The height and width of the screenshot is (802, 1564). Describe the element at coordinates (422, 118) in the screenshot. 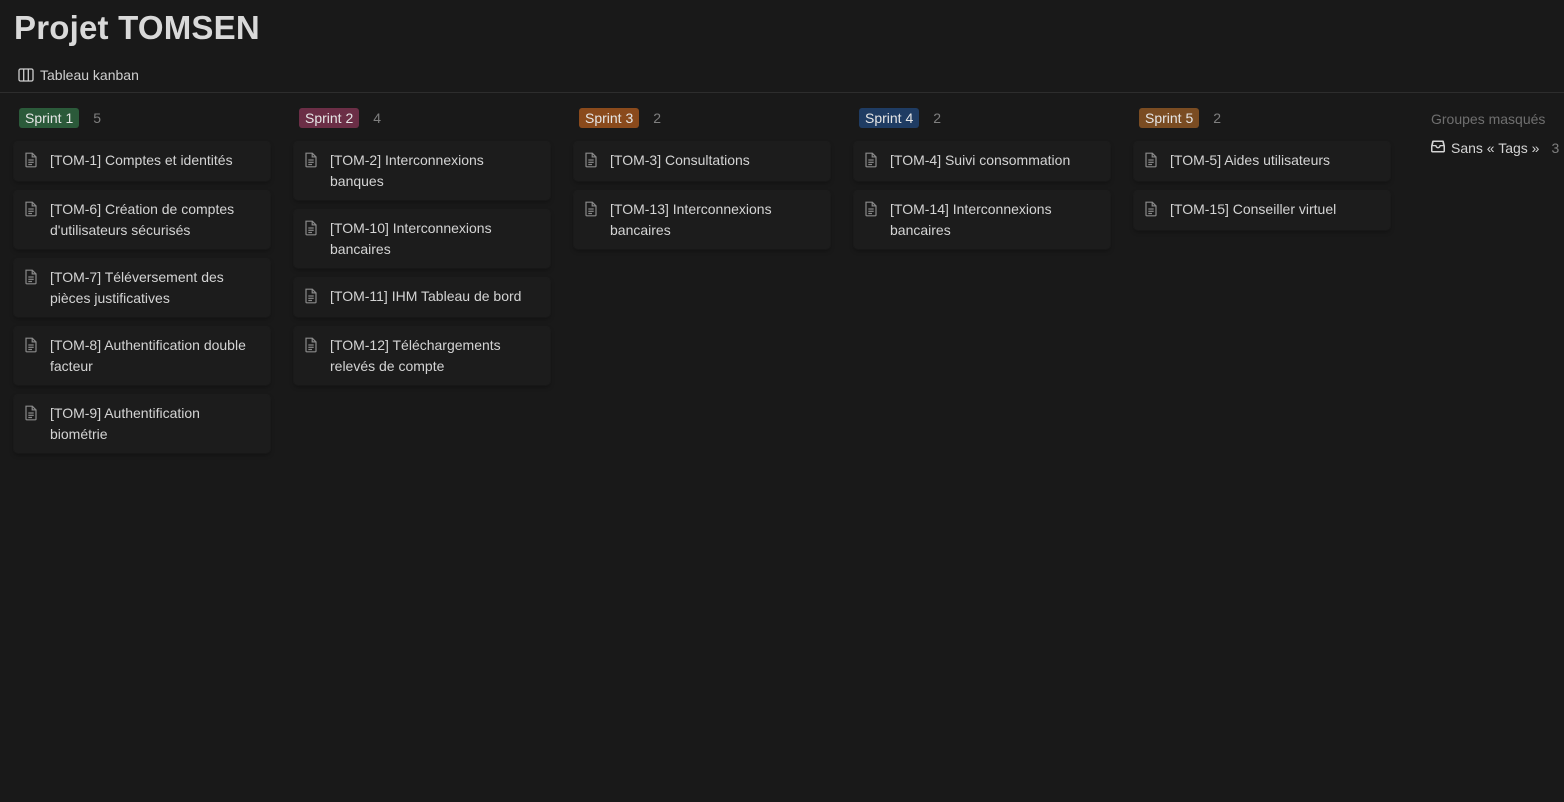

I see `column-header: Sprint 2 4` at that location.